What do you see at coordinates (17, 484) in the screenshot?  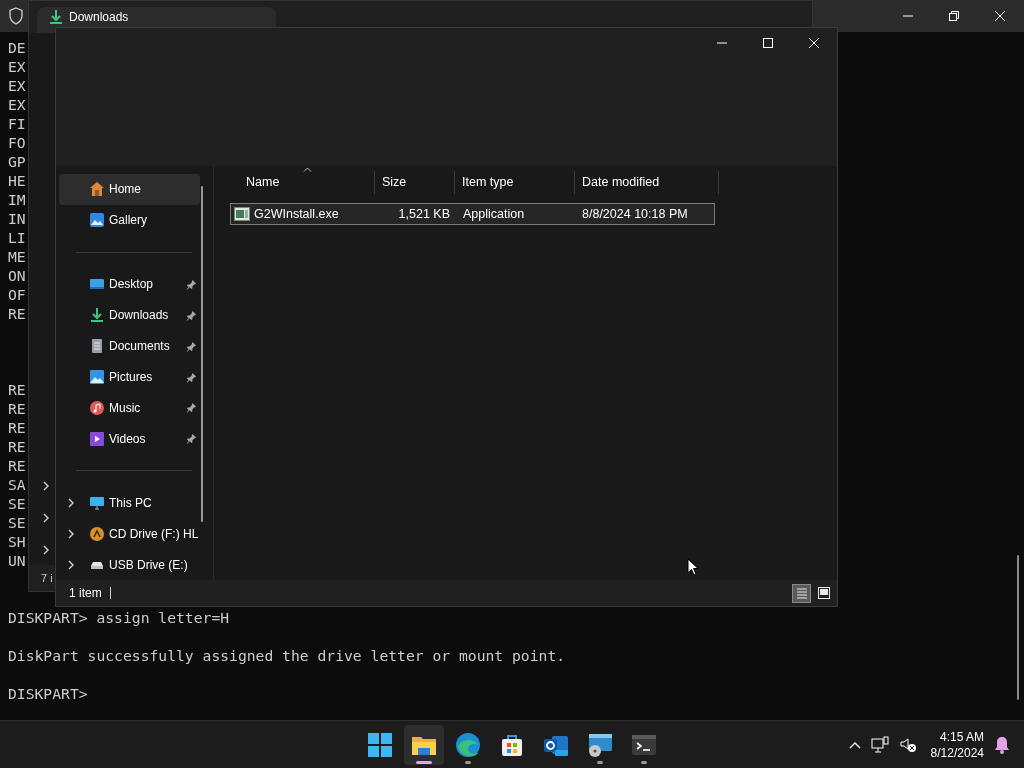 I see `terminal-line: SA` at bounding box center [17, 484].